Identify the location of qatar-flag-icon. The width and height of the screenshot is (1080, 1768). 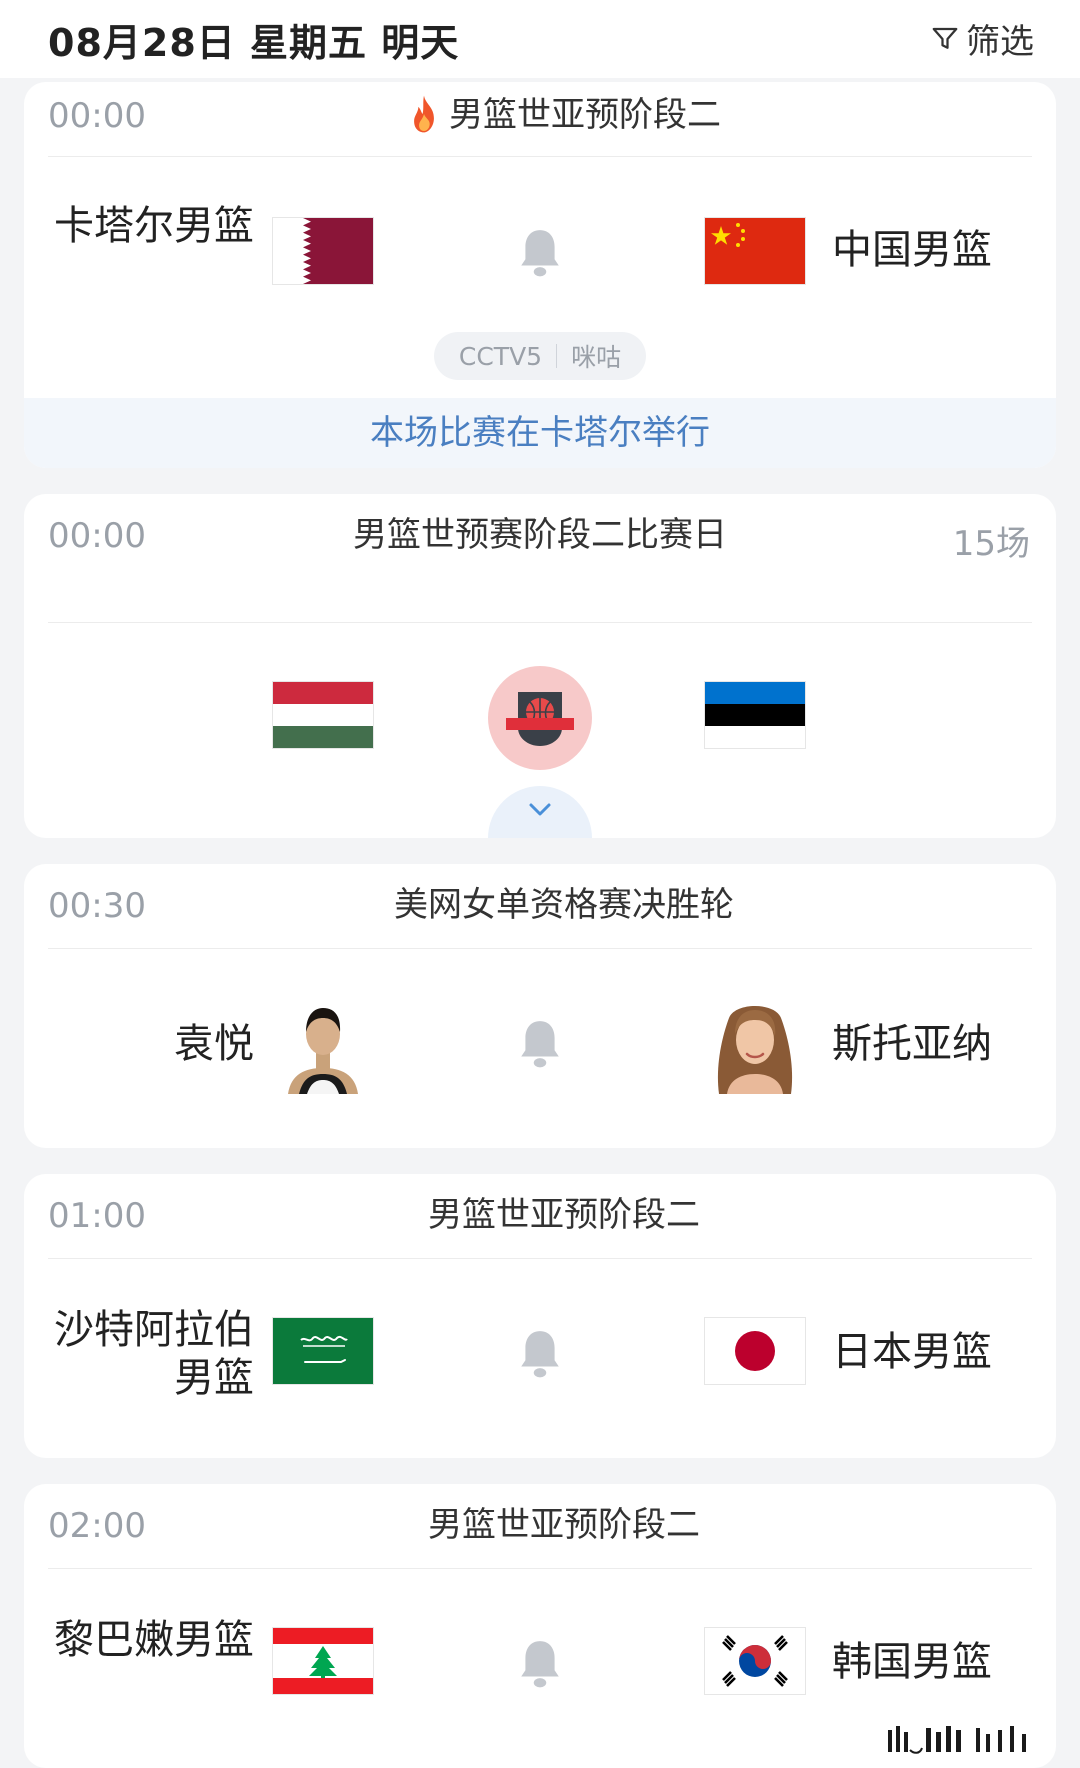
(323, 251).